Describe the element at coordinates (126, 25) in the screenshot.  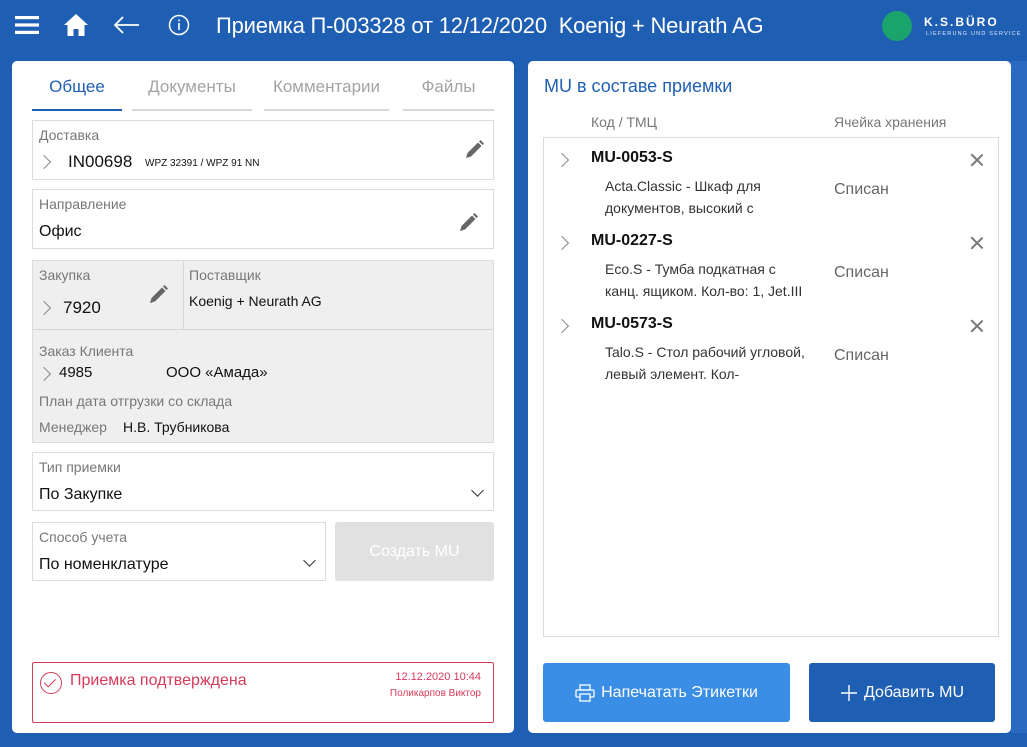
I see `back-arrow-icon` at that location.